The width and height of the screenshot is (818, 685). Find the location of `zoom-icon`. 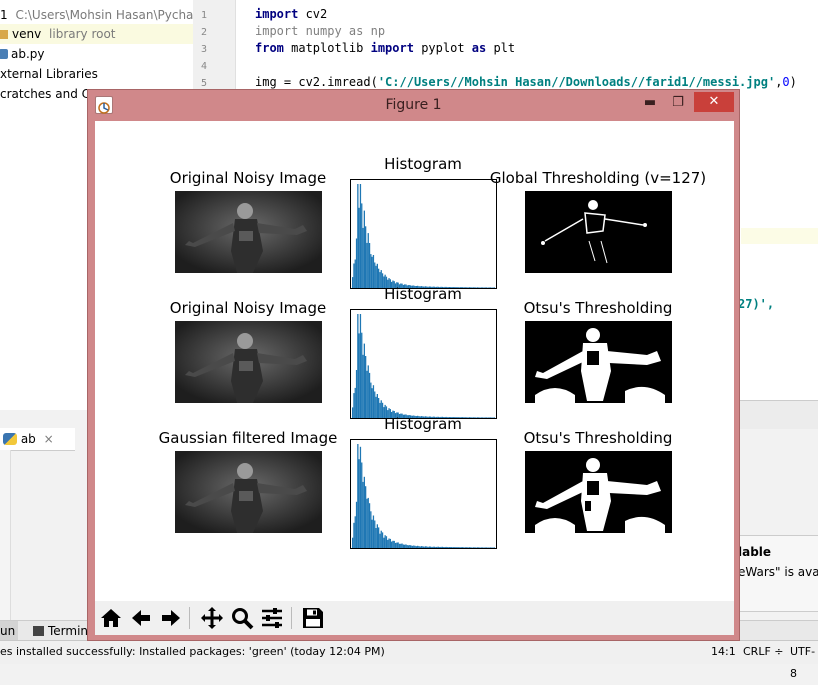

zoom-icon is located at coordinates (242, 618).